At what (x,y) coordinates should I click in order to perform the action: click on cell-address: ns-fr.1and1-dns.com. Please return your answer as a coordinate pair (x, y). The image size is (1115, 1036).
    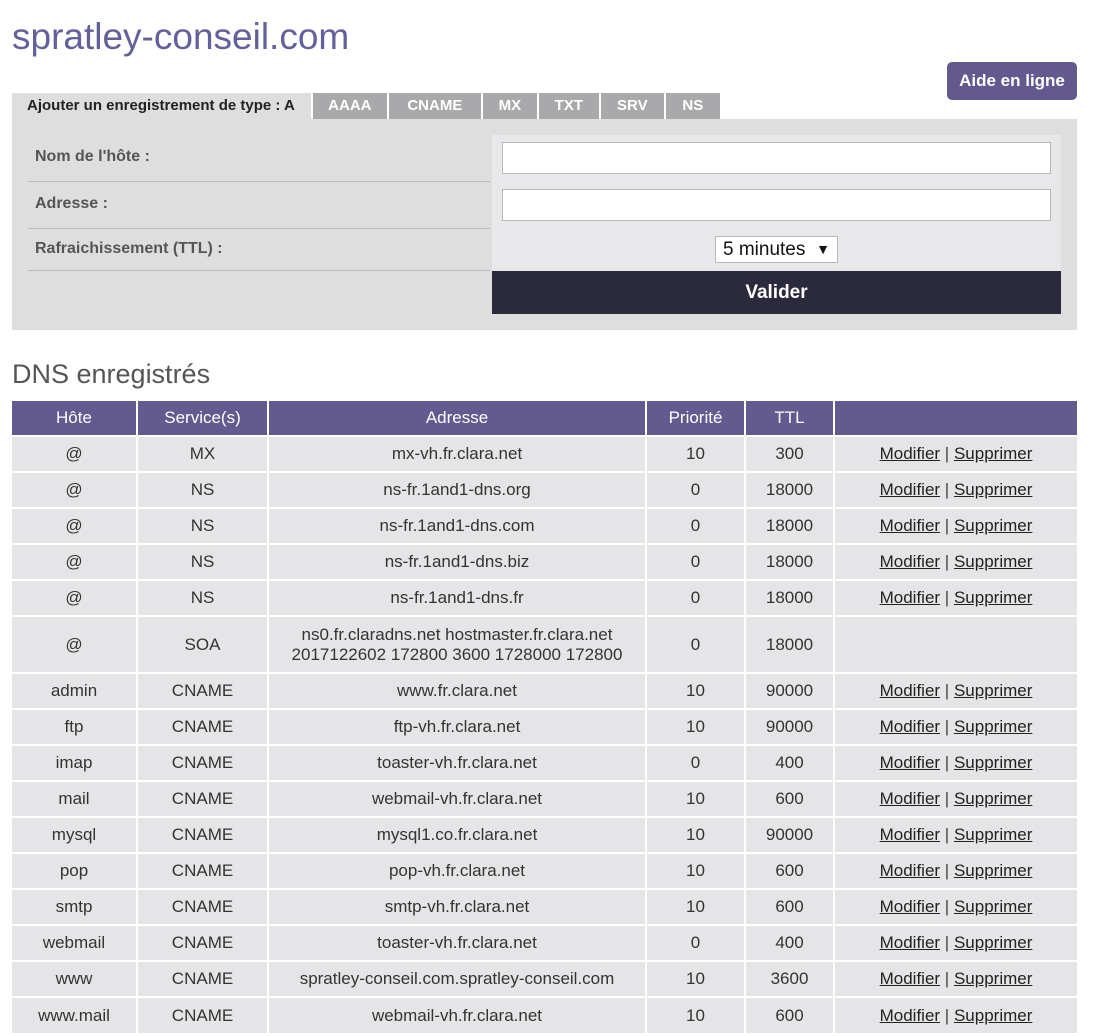
    Looking at the image, I should click on (457, 525).